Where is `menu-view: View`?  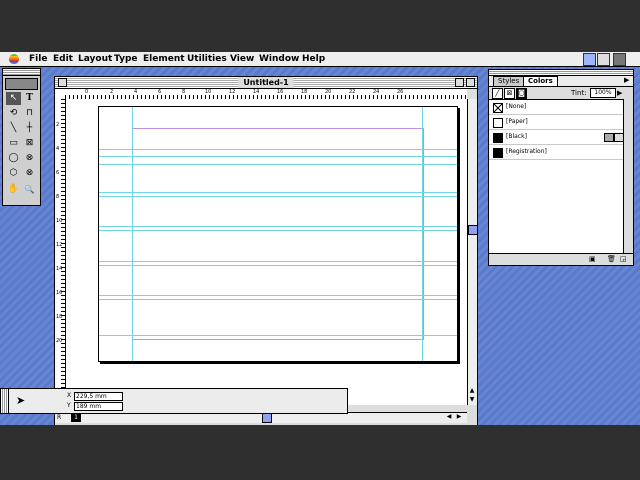
menu-view: View is located at coordinates (242, 59).